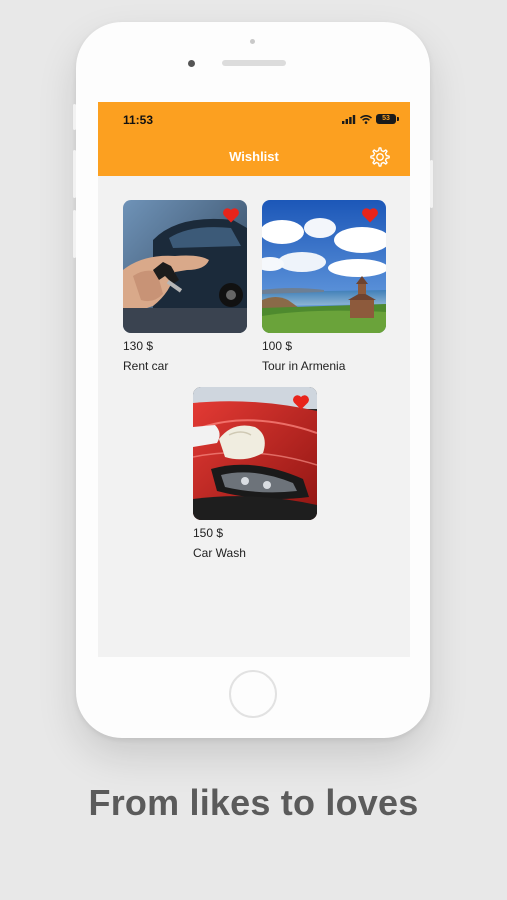 Image resolution: width=507 pixels, height=900 pixels. What do you see at coordinates (431, 184) in the screenshot?
I see `phone-power-button` at bounding box center [431, 184].